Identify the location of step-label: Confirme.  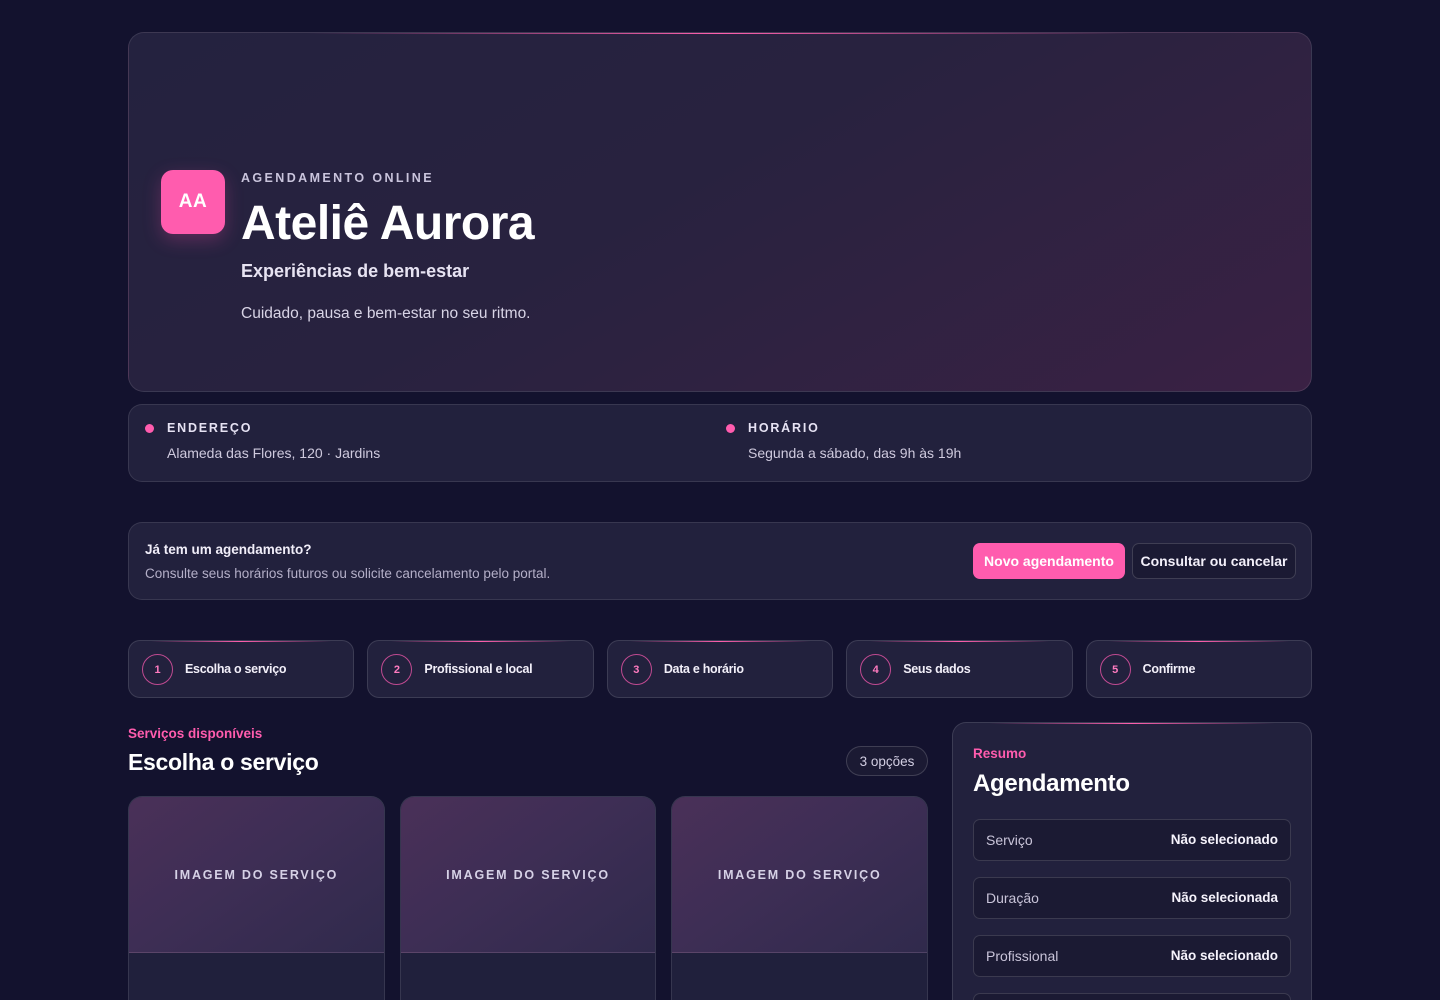
(1169, 669).